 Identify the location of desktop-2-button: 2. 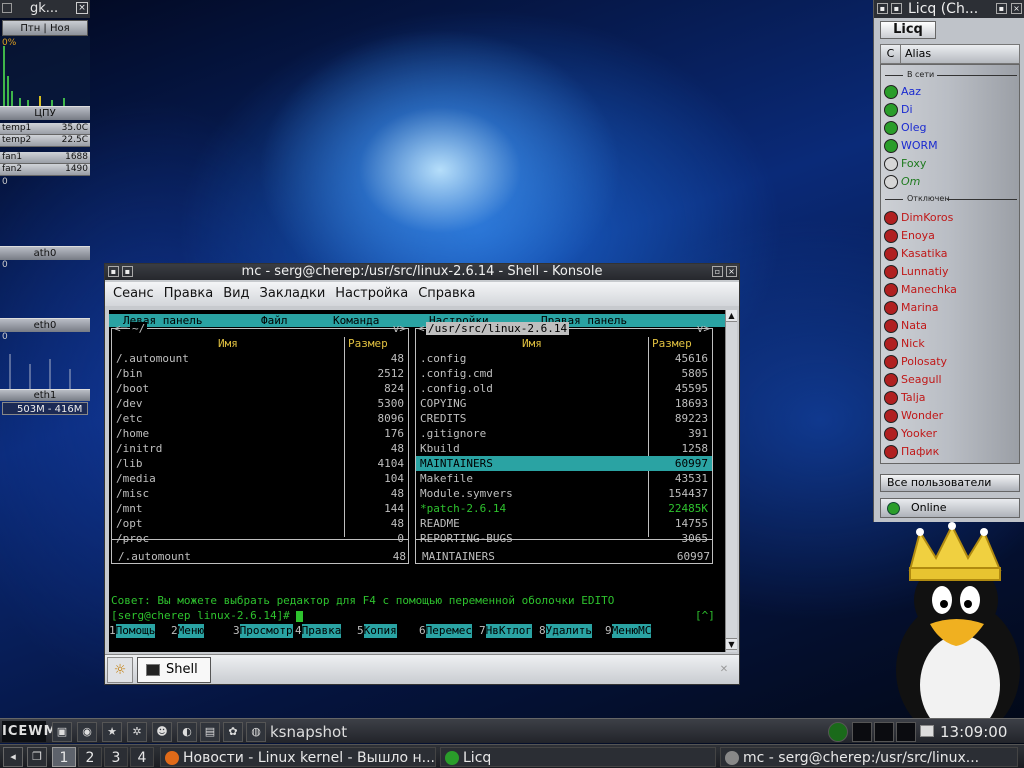
(90, 757).